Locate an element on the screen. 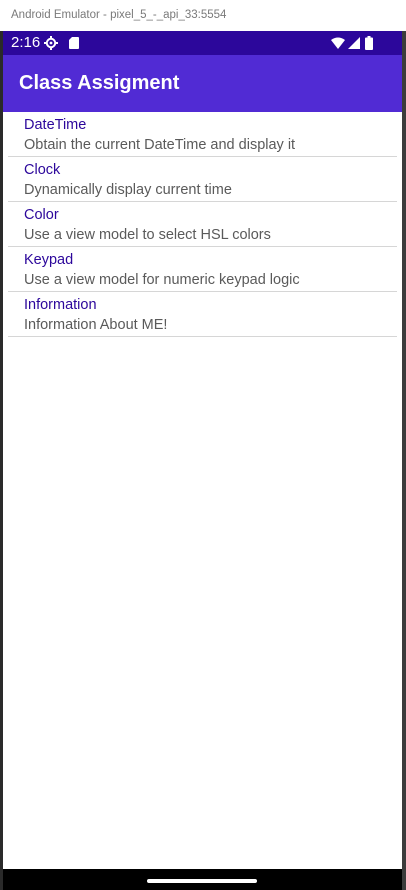 The image size is (406, 890). list-item-title: Keypad is located at coordinates (49, 260).